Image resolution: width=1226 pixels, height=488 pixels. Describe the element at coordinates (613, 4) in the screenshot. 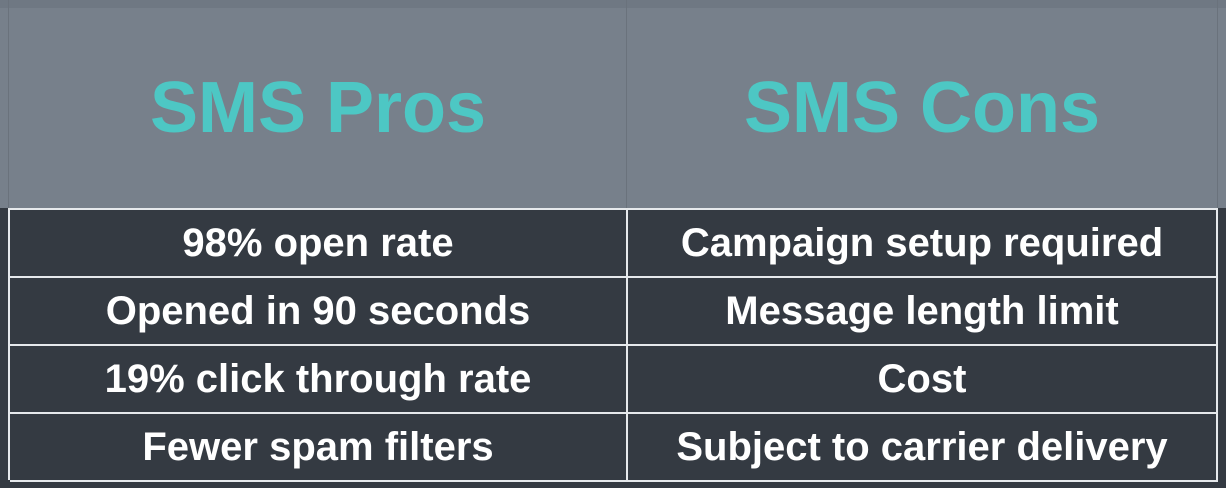

I see `header-top-strip` at that location.